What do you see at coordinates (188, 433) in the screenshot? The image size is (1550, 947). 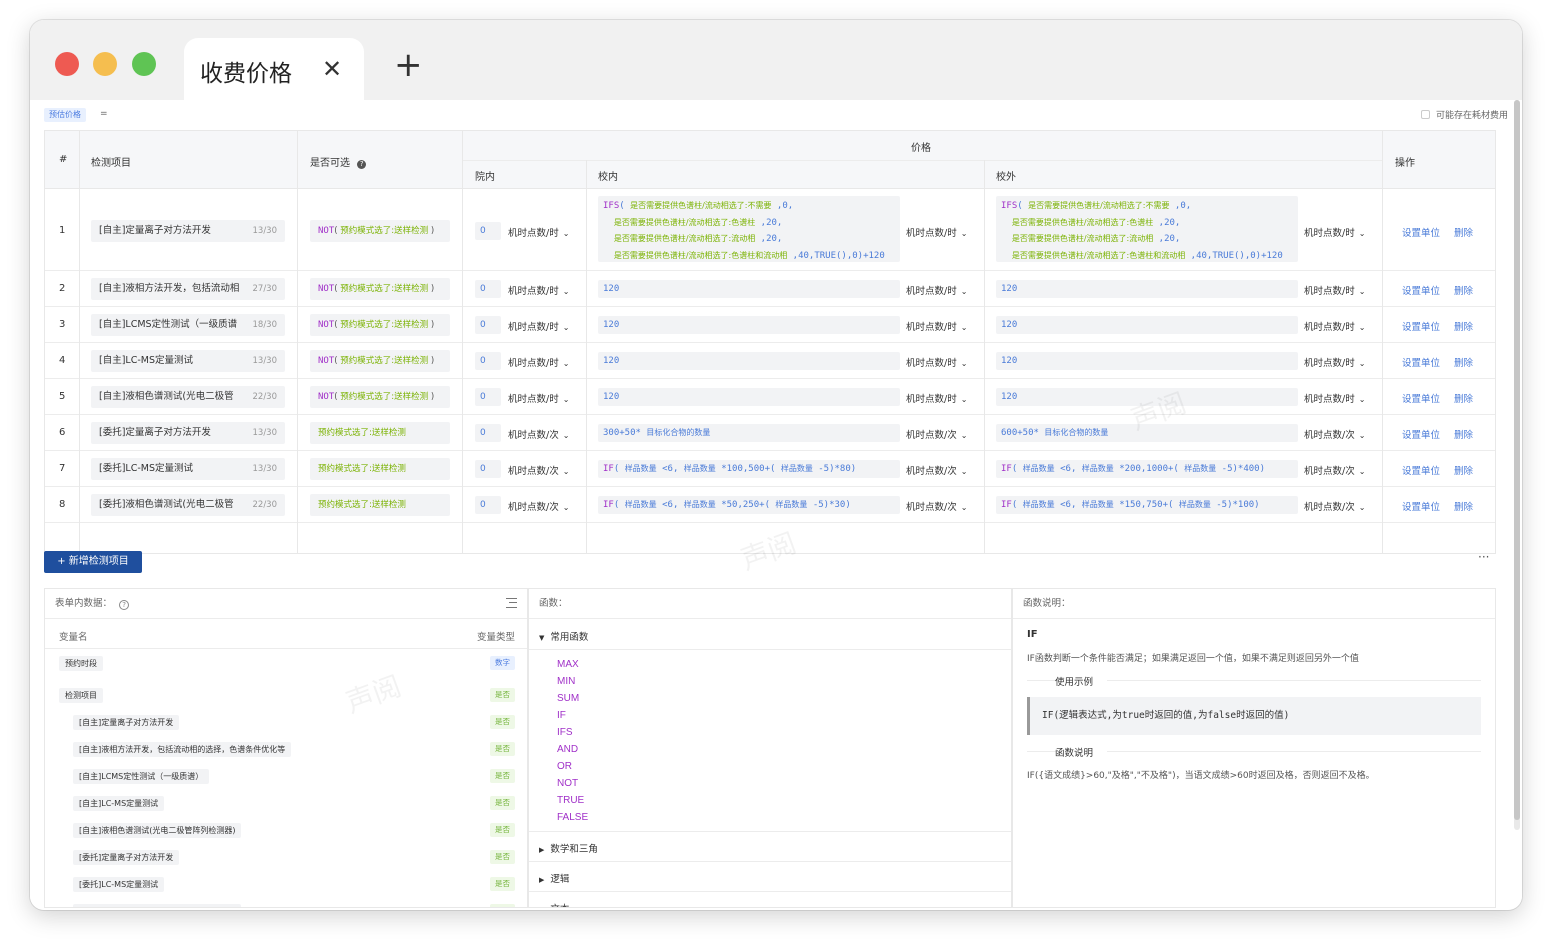 I see `test-item-input: [委托]定量离子对方法开发 13/30` at bounding box center [188, 433].